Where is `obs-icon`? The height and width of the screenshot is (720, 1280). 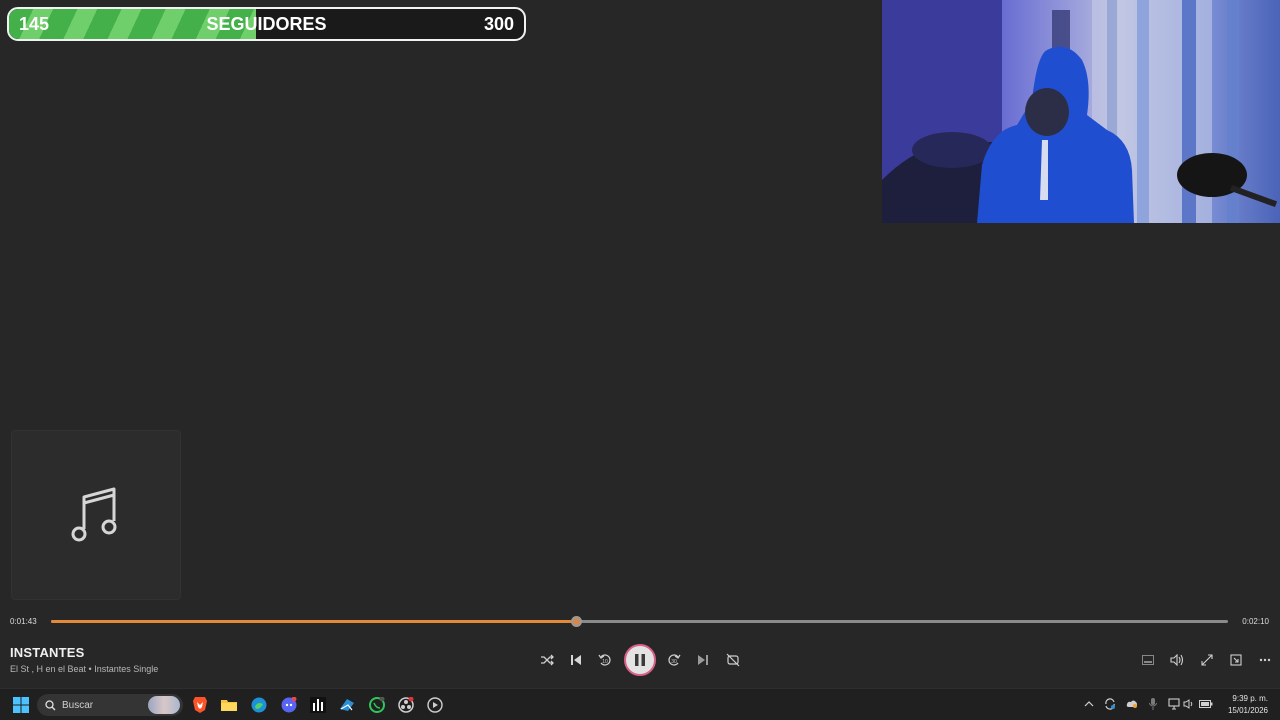
obs-icon is located at coordinates (406, 705).